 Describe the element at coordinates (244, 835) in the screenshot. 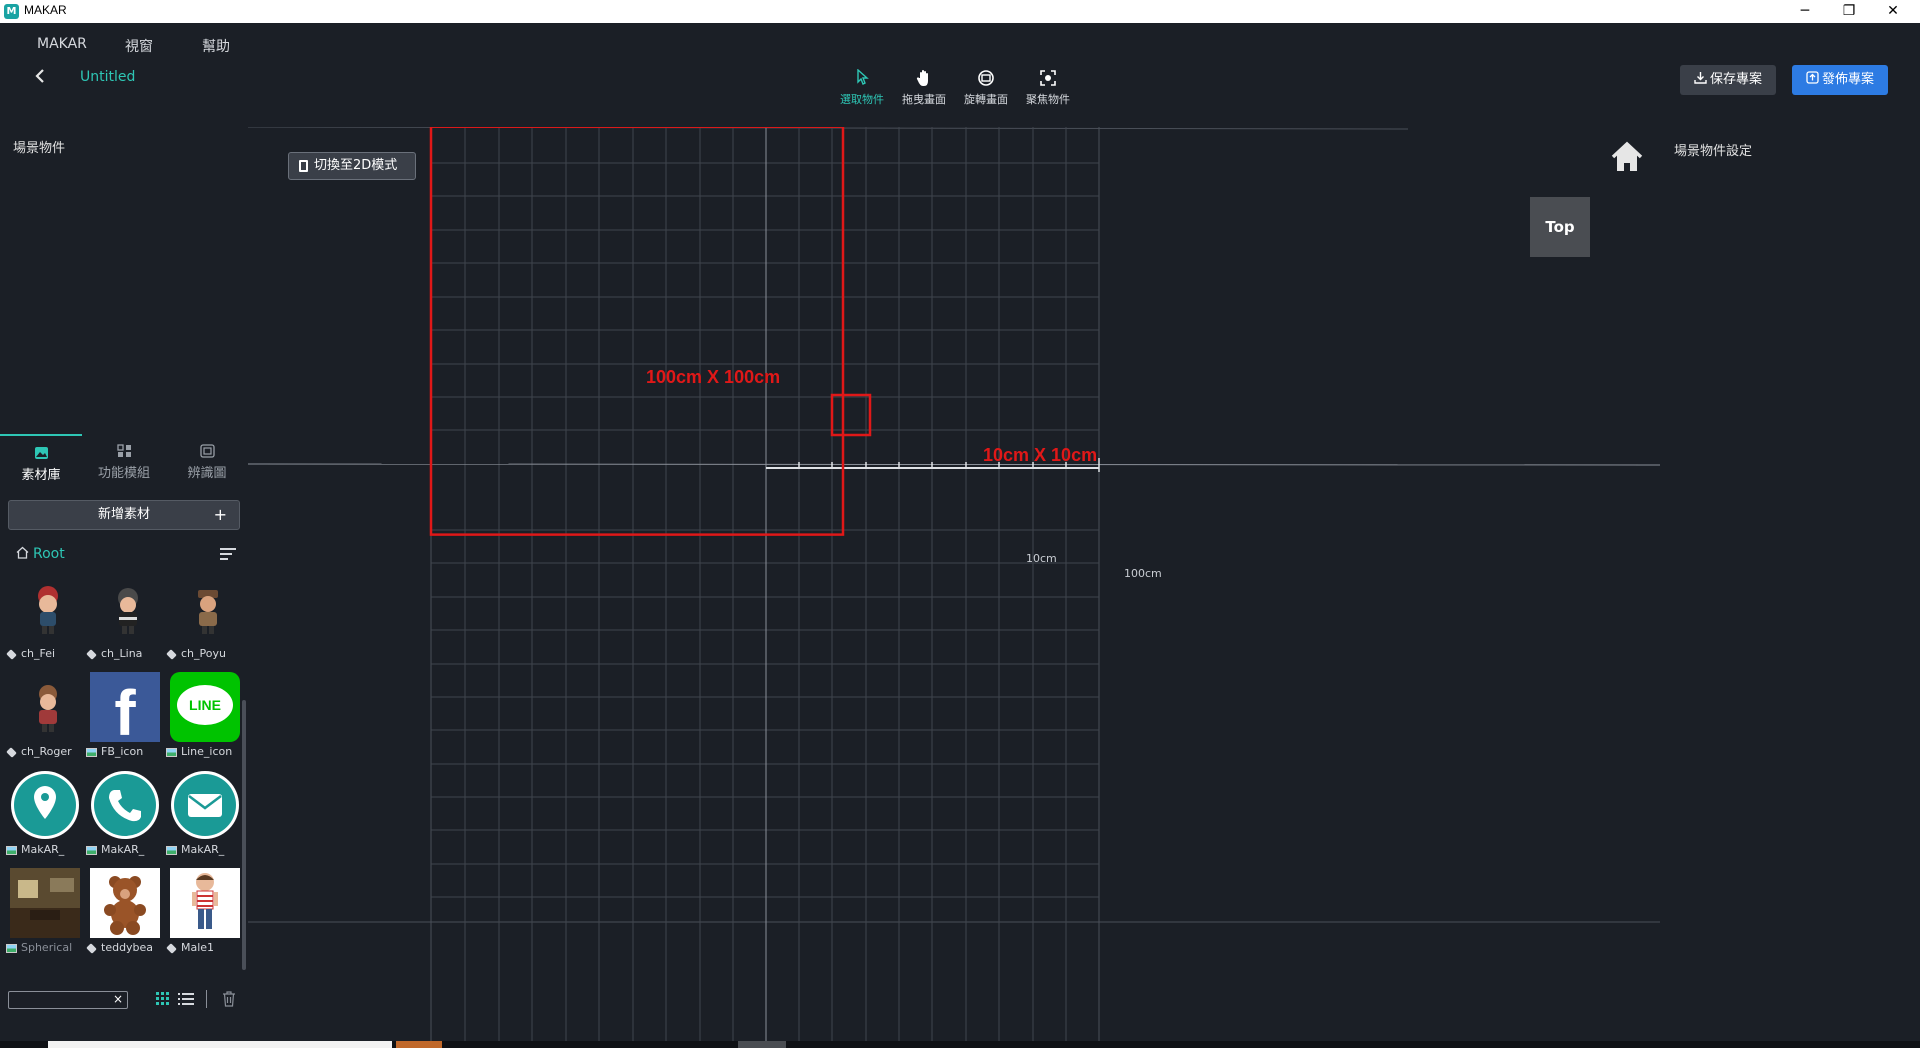

I see `asset-list-scrollbar` at that location.